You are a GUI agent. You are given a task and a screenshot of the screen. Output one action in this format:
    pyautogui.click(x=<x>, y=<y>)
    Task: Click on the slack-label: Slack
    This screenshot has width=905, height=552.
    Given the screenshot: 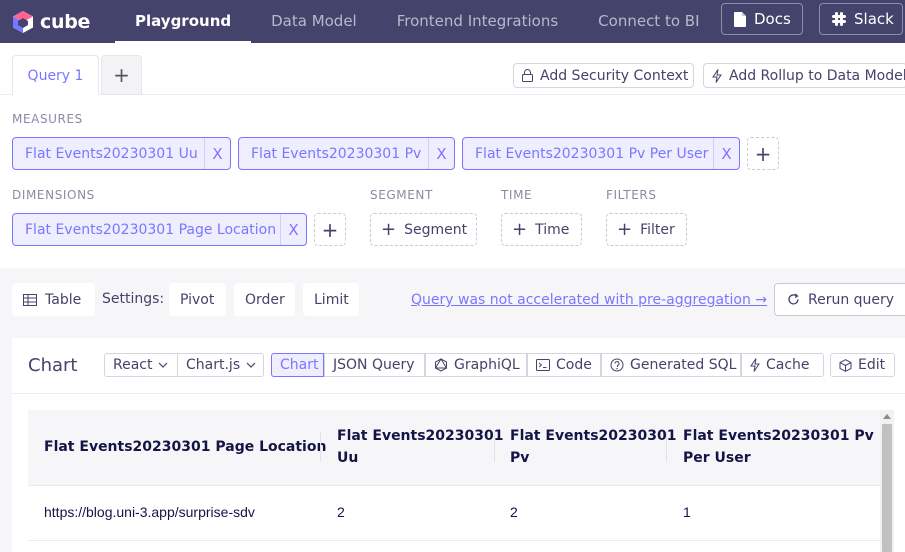 What is the action you would take?
    pyautogui.click(x=874, y=19)
    